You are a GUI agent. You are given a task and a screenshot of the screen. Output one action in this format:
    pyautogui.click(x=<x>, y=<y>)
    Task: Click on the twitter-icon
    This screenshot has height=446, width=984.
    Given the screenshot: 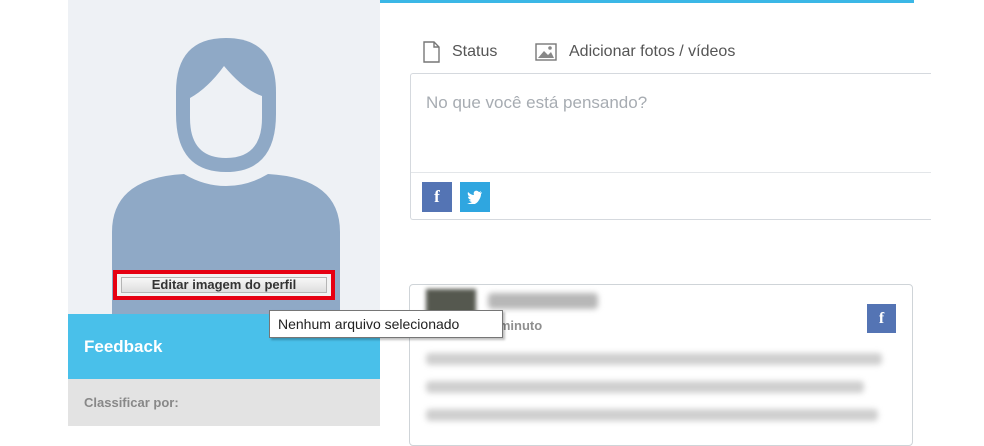 What is the action you would take?
    pyautogui.click(x=474, y=197)
    